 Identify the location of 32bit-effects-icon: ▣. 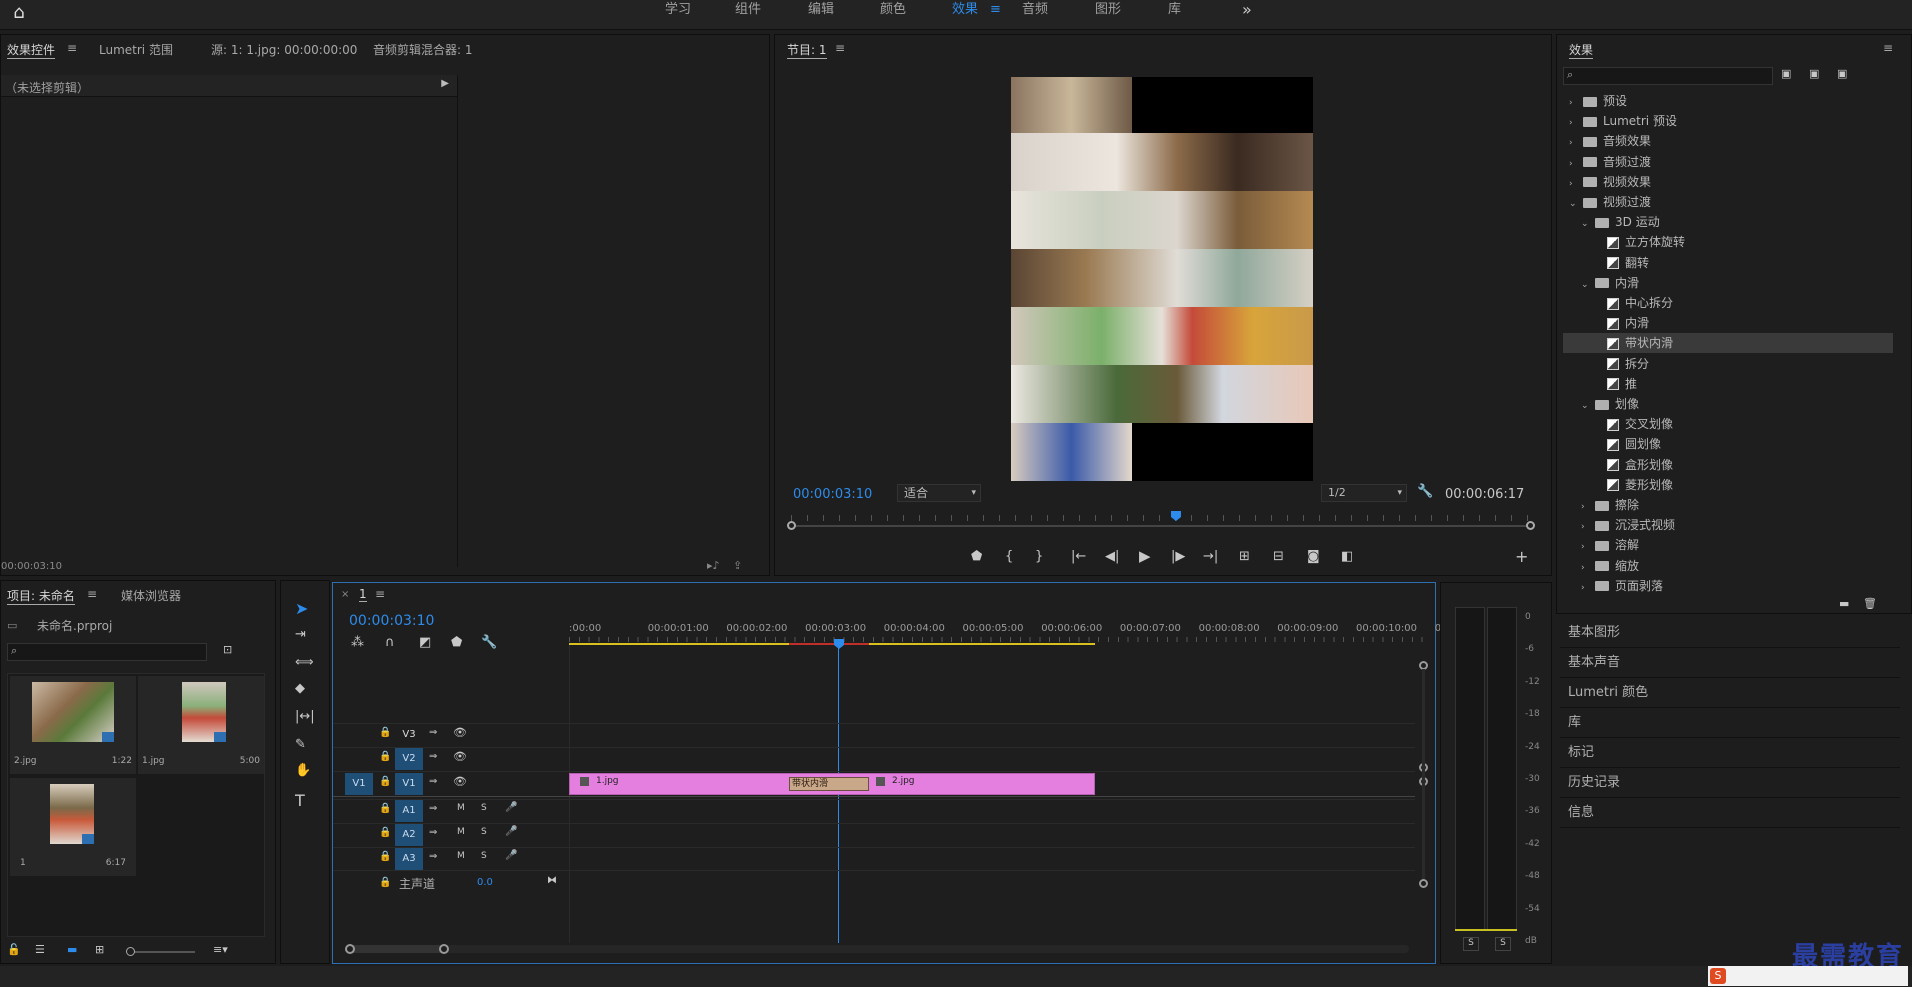
(1814, 73).